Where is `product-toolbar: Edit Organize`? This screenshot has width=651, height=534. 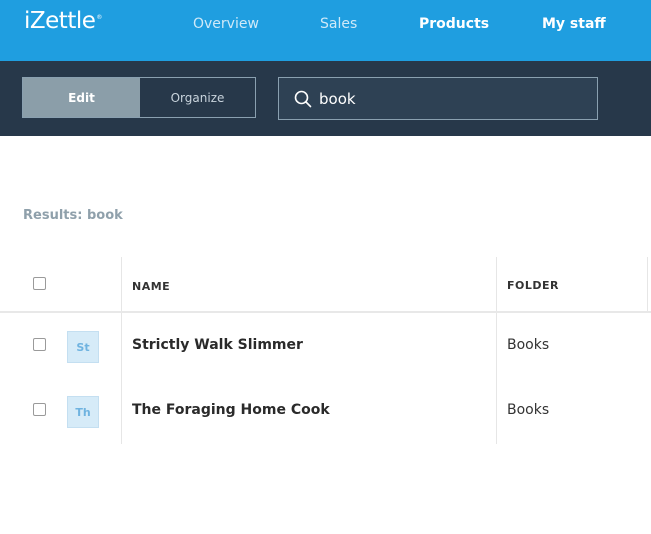 product-toolbar: Edit Organize is located at coordinates (325, 98).